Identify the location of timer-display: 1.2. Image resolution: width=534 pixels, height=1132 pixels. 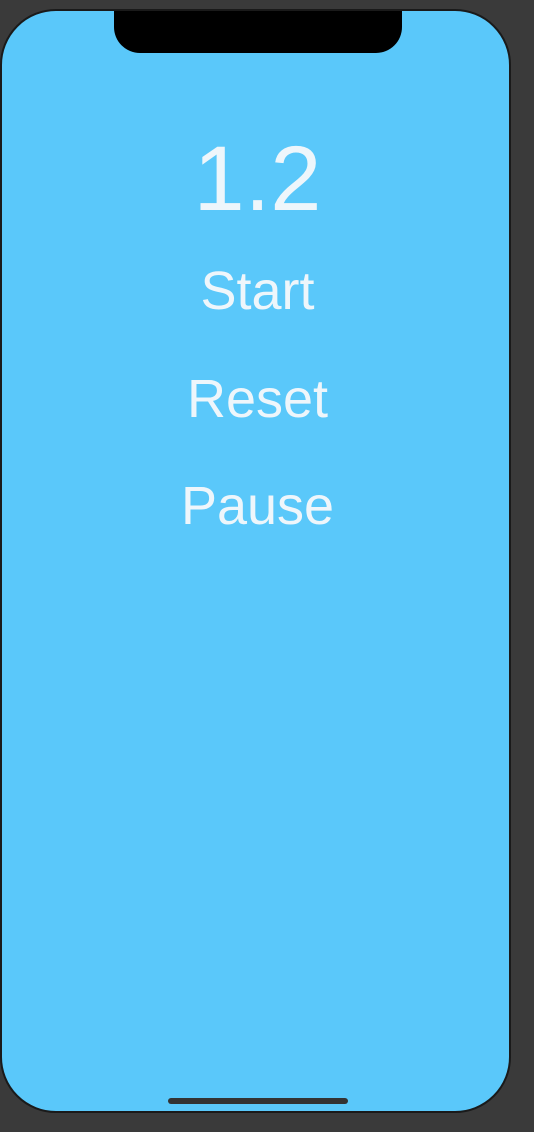
(257, 179).